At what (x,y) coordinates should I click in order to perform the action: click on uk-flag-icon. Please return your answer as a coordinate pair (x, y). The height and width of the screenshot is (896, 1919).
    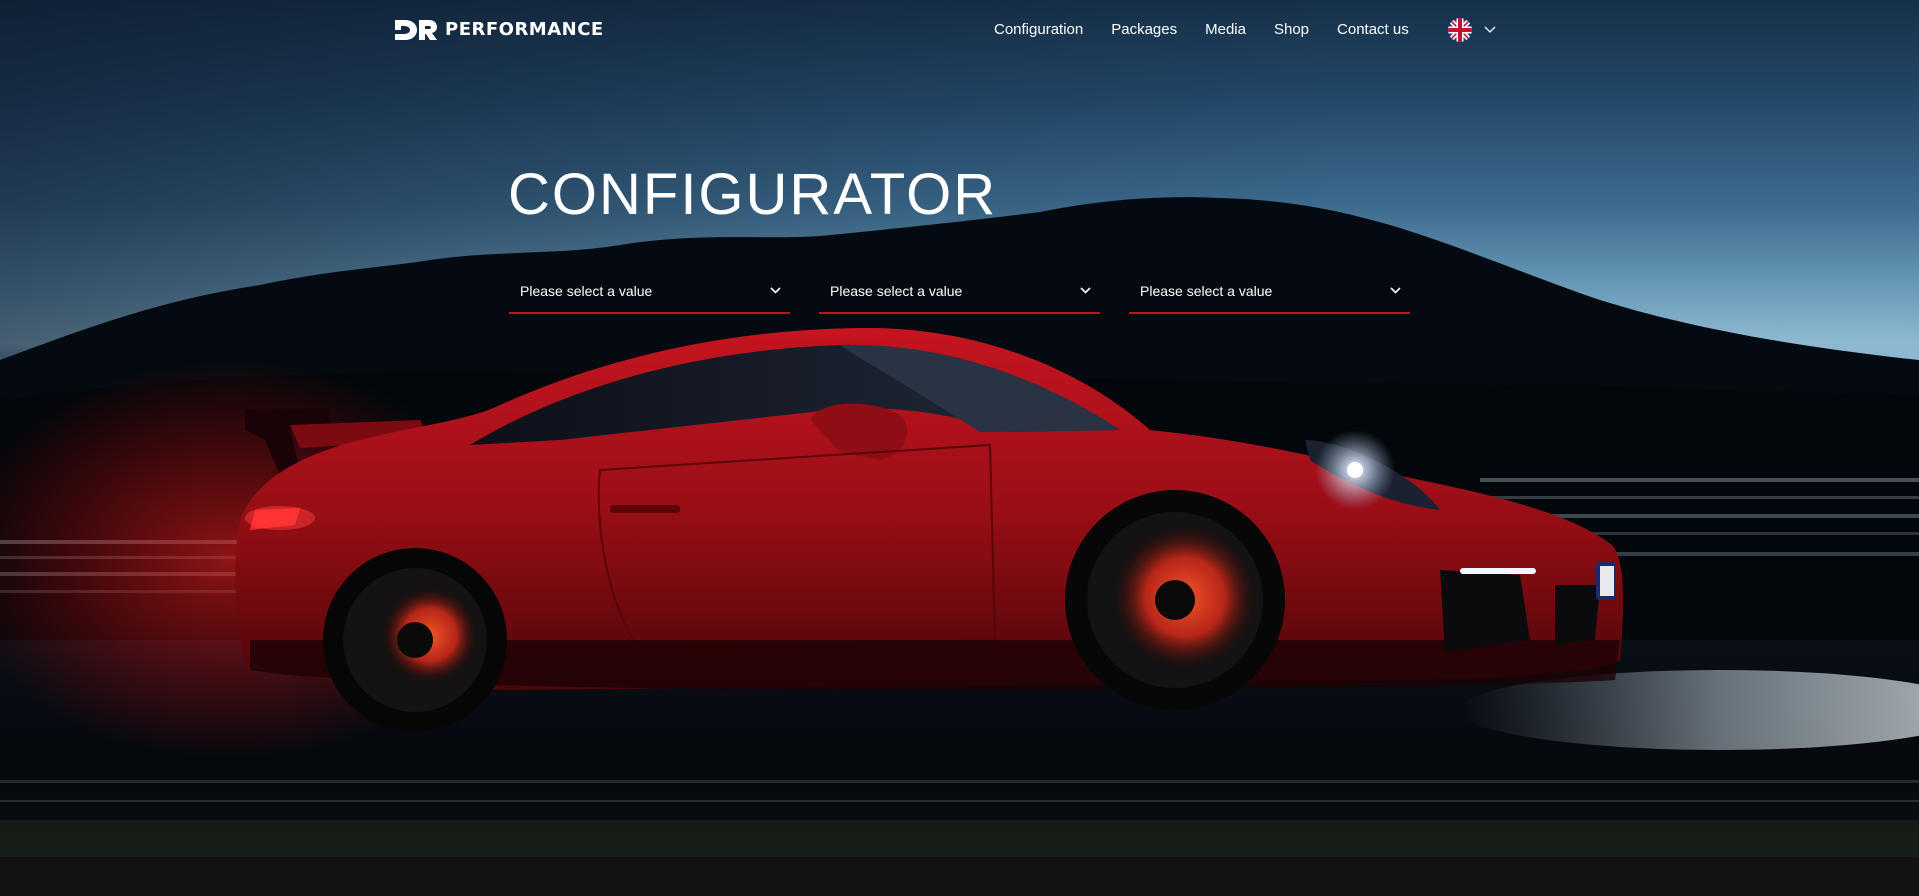
    Looking at the image, I should click on (1460, 30).